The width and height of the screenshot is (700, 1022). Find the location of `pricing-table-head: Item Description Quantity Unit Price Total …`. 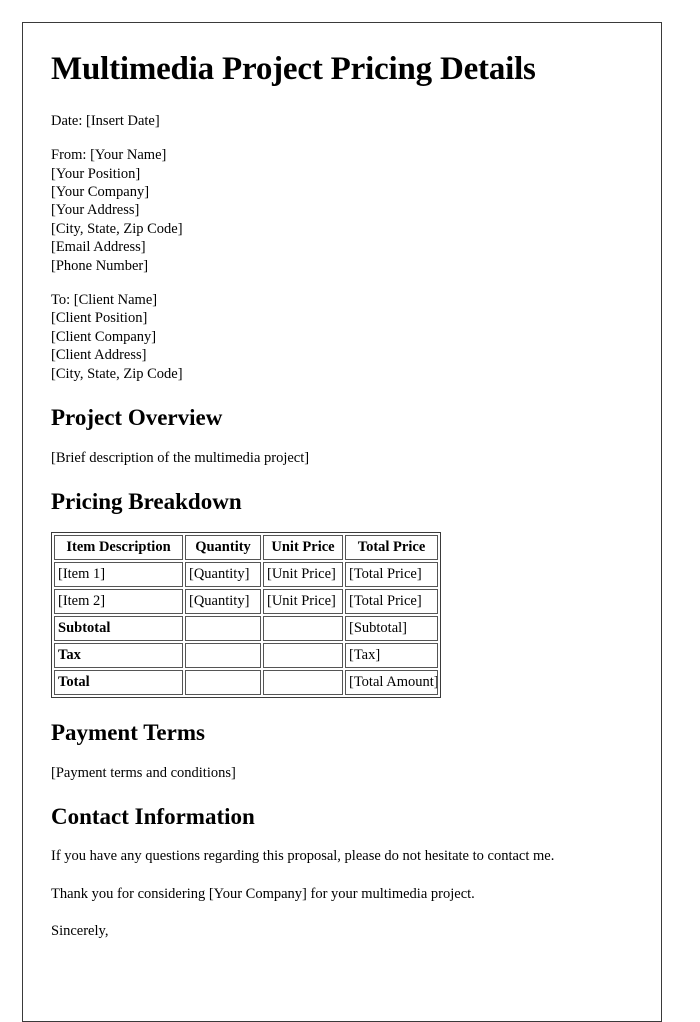

pricing-table-head: Item Description Quantity Unit Price Total … is located at coordinates (246, 548).